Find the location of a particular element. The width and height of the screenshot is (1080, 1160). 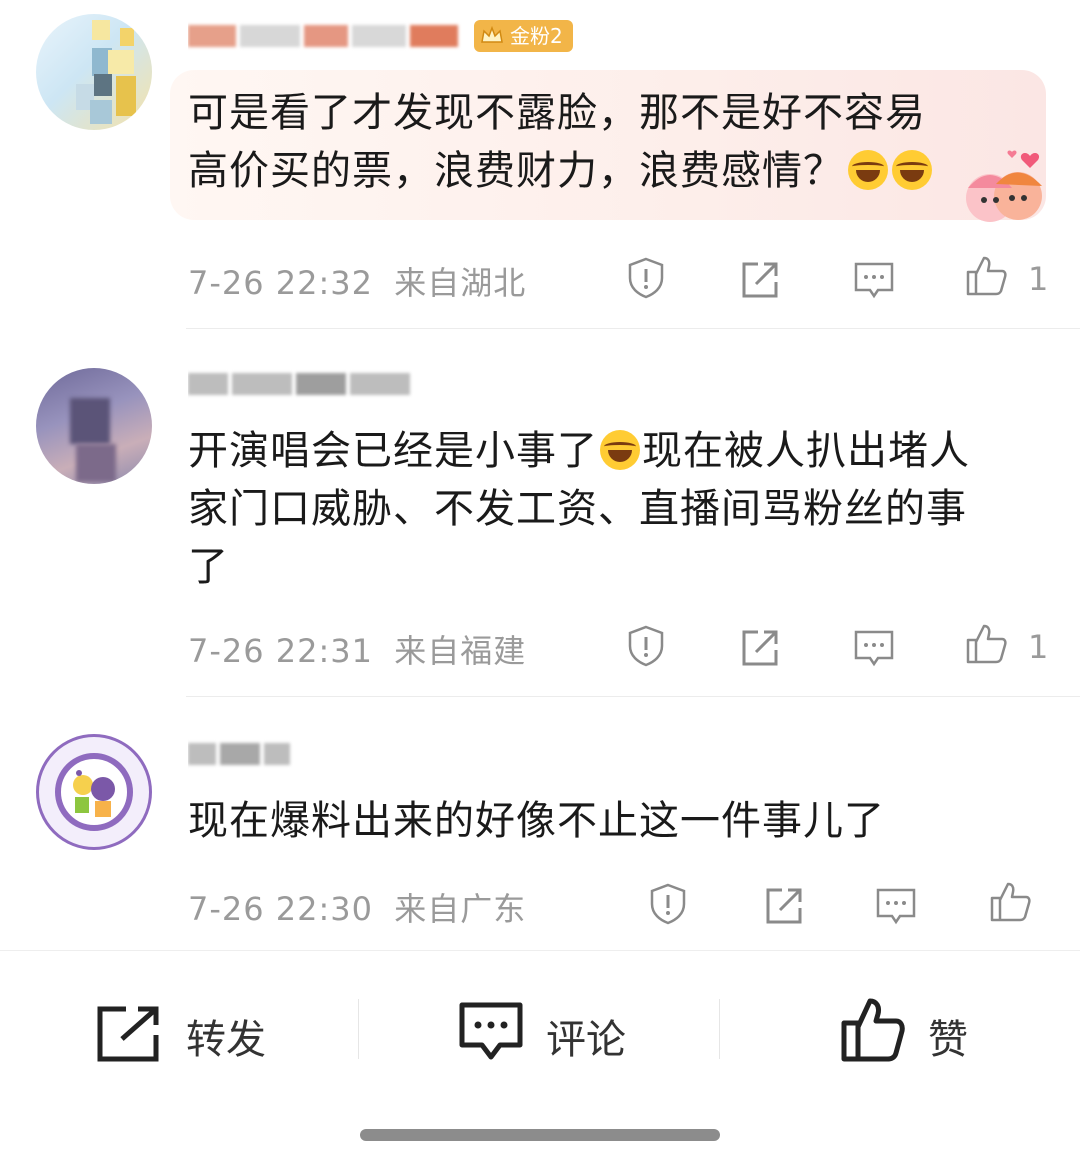

comment-text-line: 开演唱会已经是小事了 现在被人扒出堵人 is located at coordinates (579, 451).